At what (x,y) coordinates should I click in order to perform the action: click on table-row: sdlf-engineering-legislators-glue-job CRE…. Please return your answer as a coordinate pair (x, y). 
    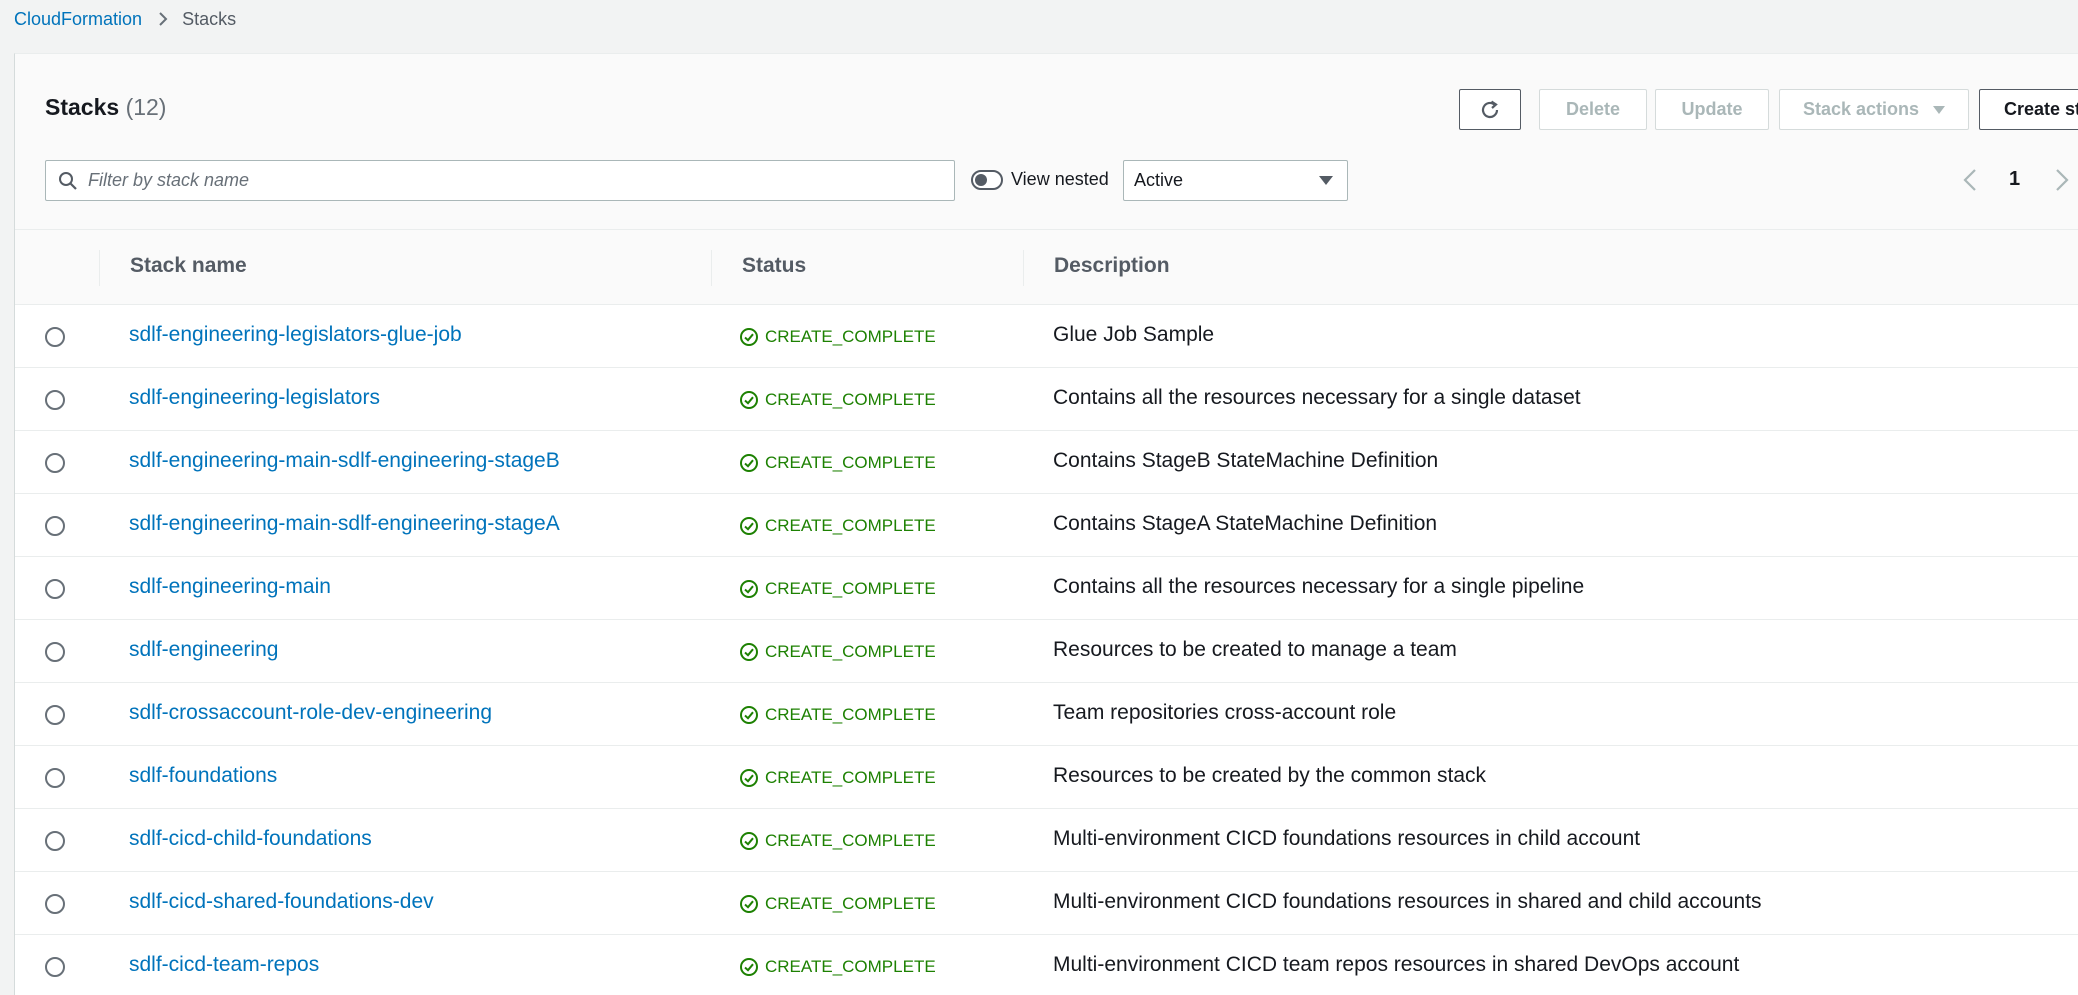
    Looking at the image, I should click on (1046, 336).